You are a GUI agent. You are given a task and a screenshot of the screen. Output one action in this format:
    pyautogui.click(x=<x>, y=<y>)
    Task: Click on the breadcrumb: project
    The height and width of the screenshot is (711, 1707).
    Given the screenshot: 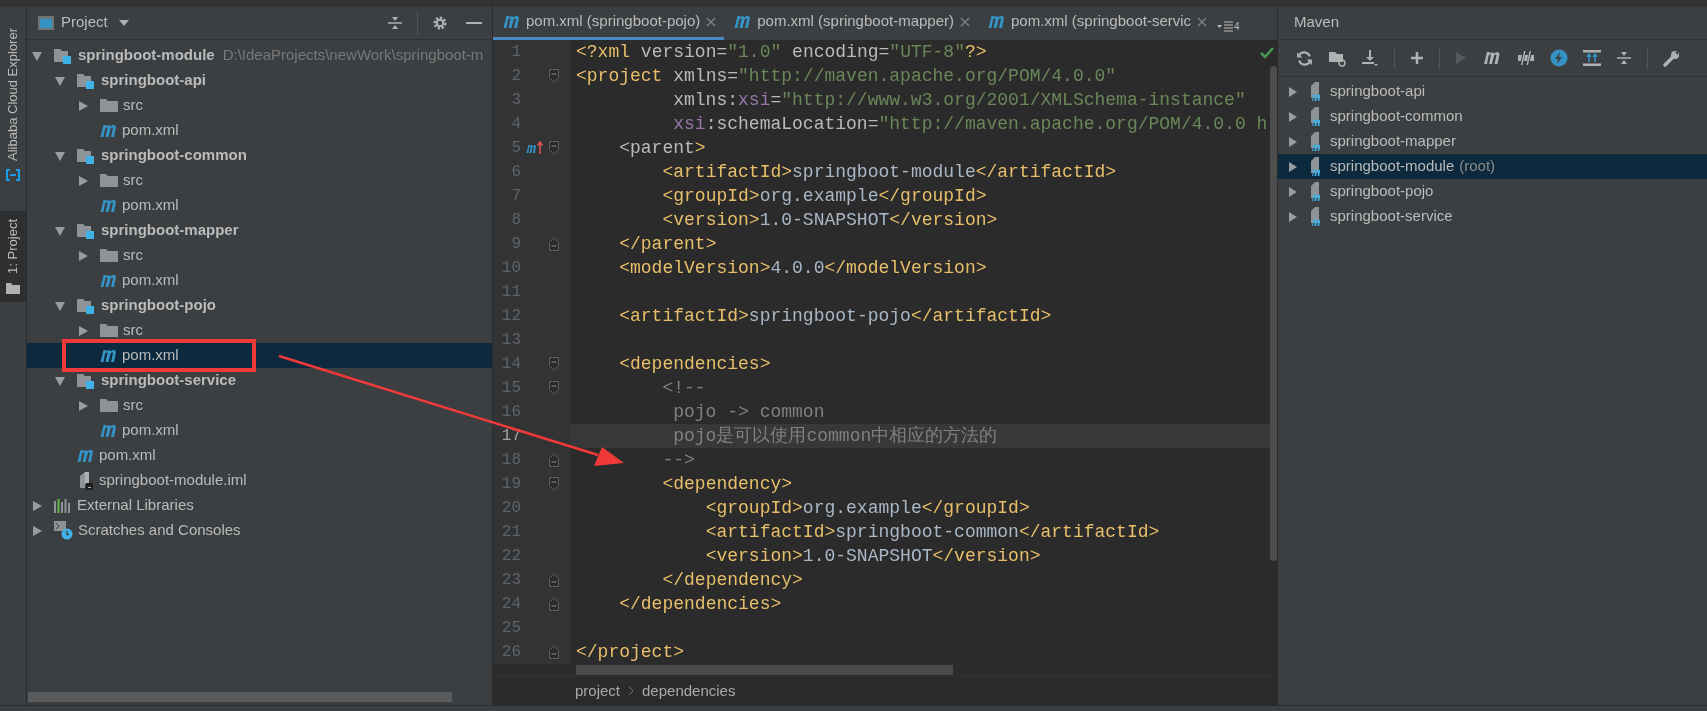 What is the action you would take?
    pyautogui.click(x=598, y=691)
    